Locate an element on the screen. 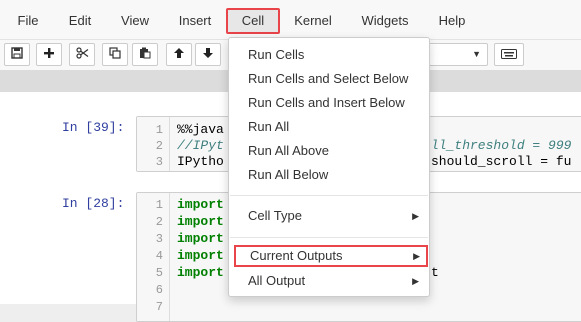 The image size is (581, 322). scissors-icon is located at coordinates (82, 54).